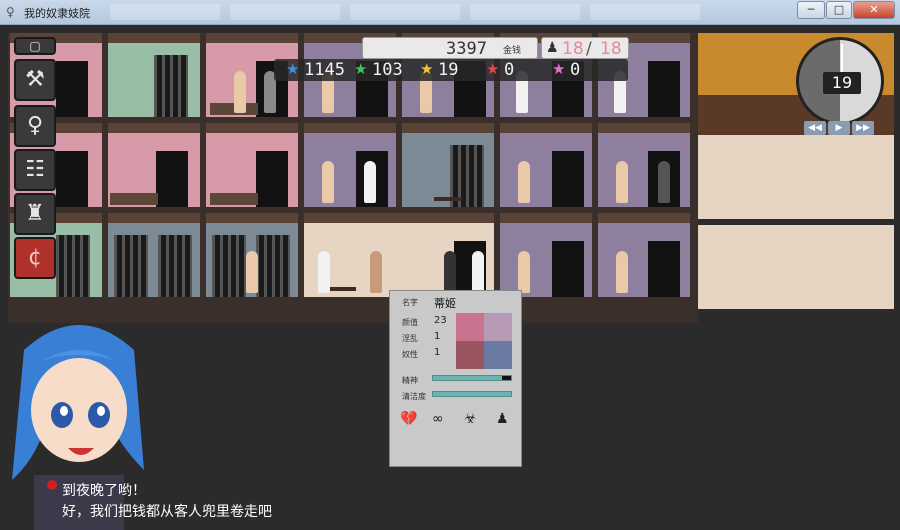 This screenshot has width=900, height=530. Describe the element at coordinates (874, 10) in the screenshot. I see `close-button: ✕` at that location.